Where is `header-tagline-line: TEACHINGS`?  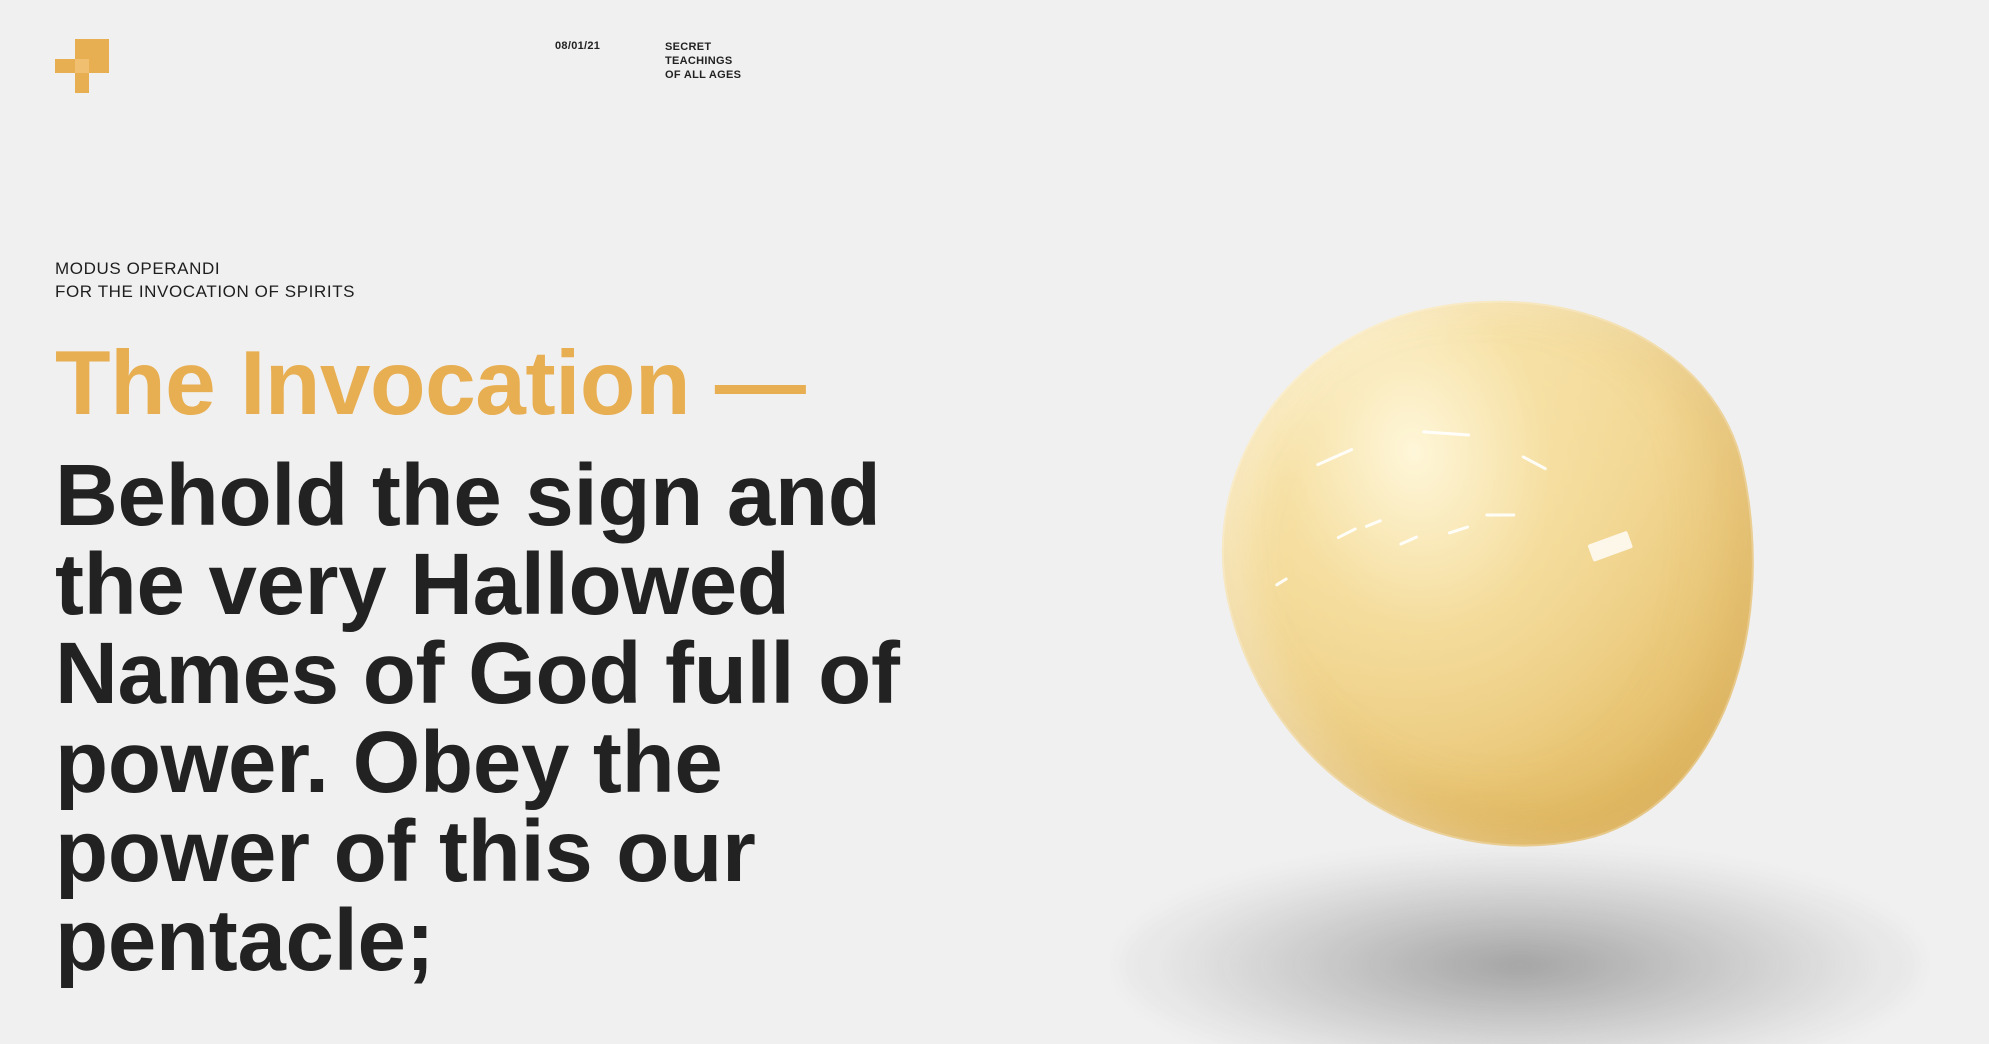 header-tagline-line: TEACHINGS is located at coordinates (699, 61).